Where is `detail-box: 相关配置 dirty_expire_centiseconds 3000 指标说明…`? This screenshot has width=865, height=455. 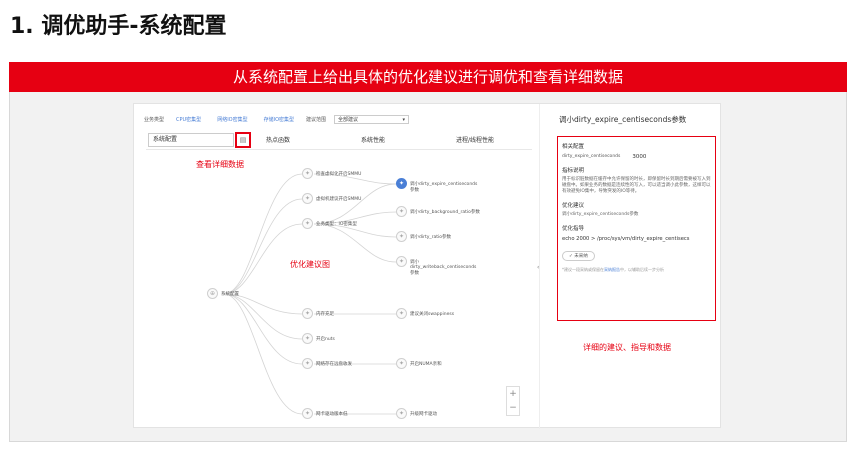
detail-box: 相关配置 dirty_expire_centiseconds 3000 指标说明… is located at coordinates (636, 228).